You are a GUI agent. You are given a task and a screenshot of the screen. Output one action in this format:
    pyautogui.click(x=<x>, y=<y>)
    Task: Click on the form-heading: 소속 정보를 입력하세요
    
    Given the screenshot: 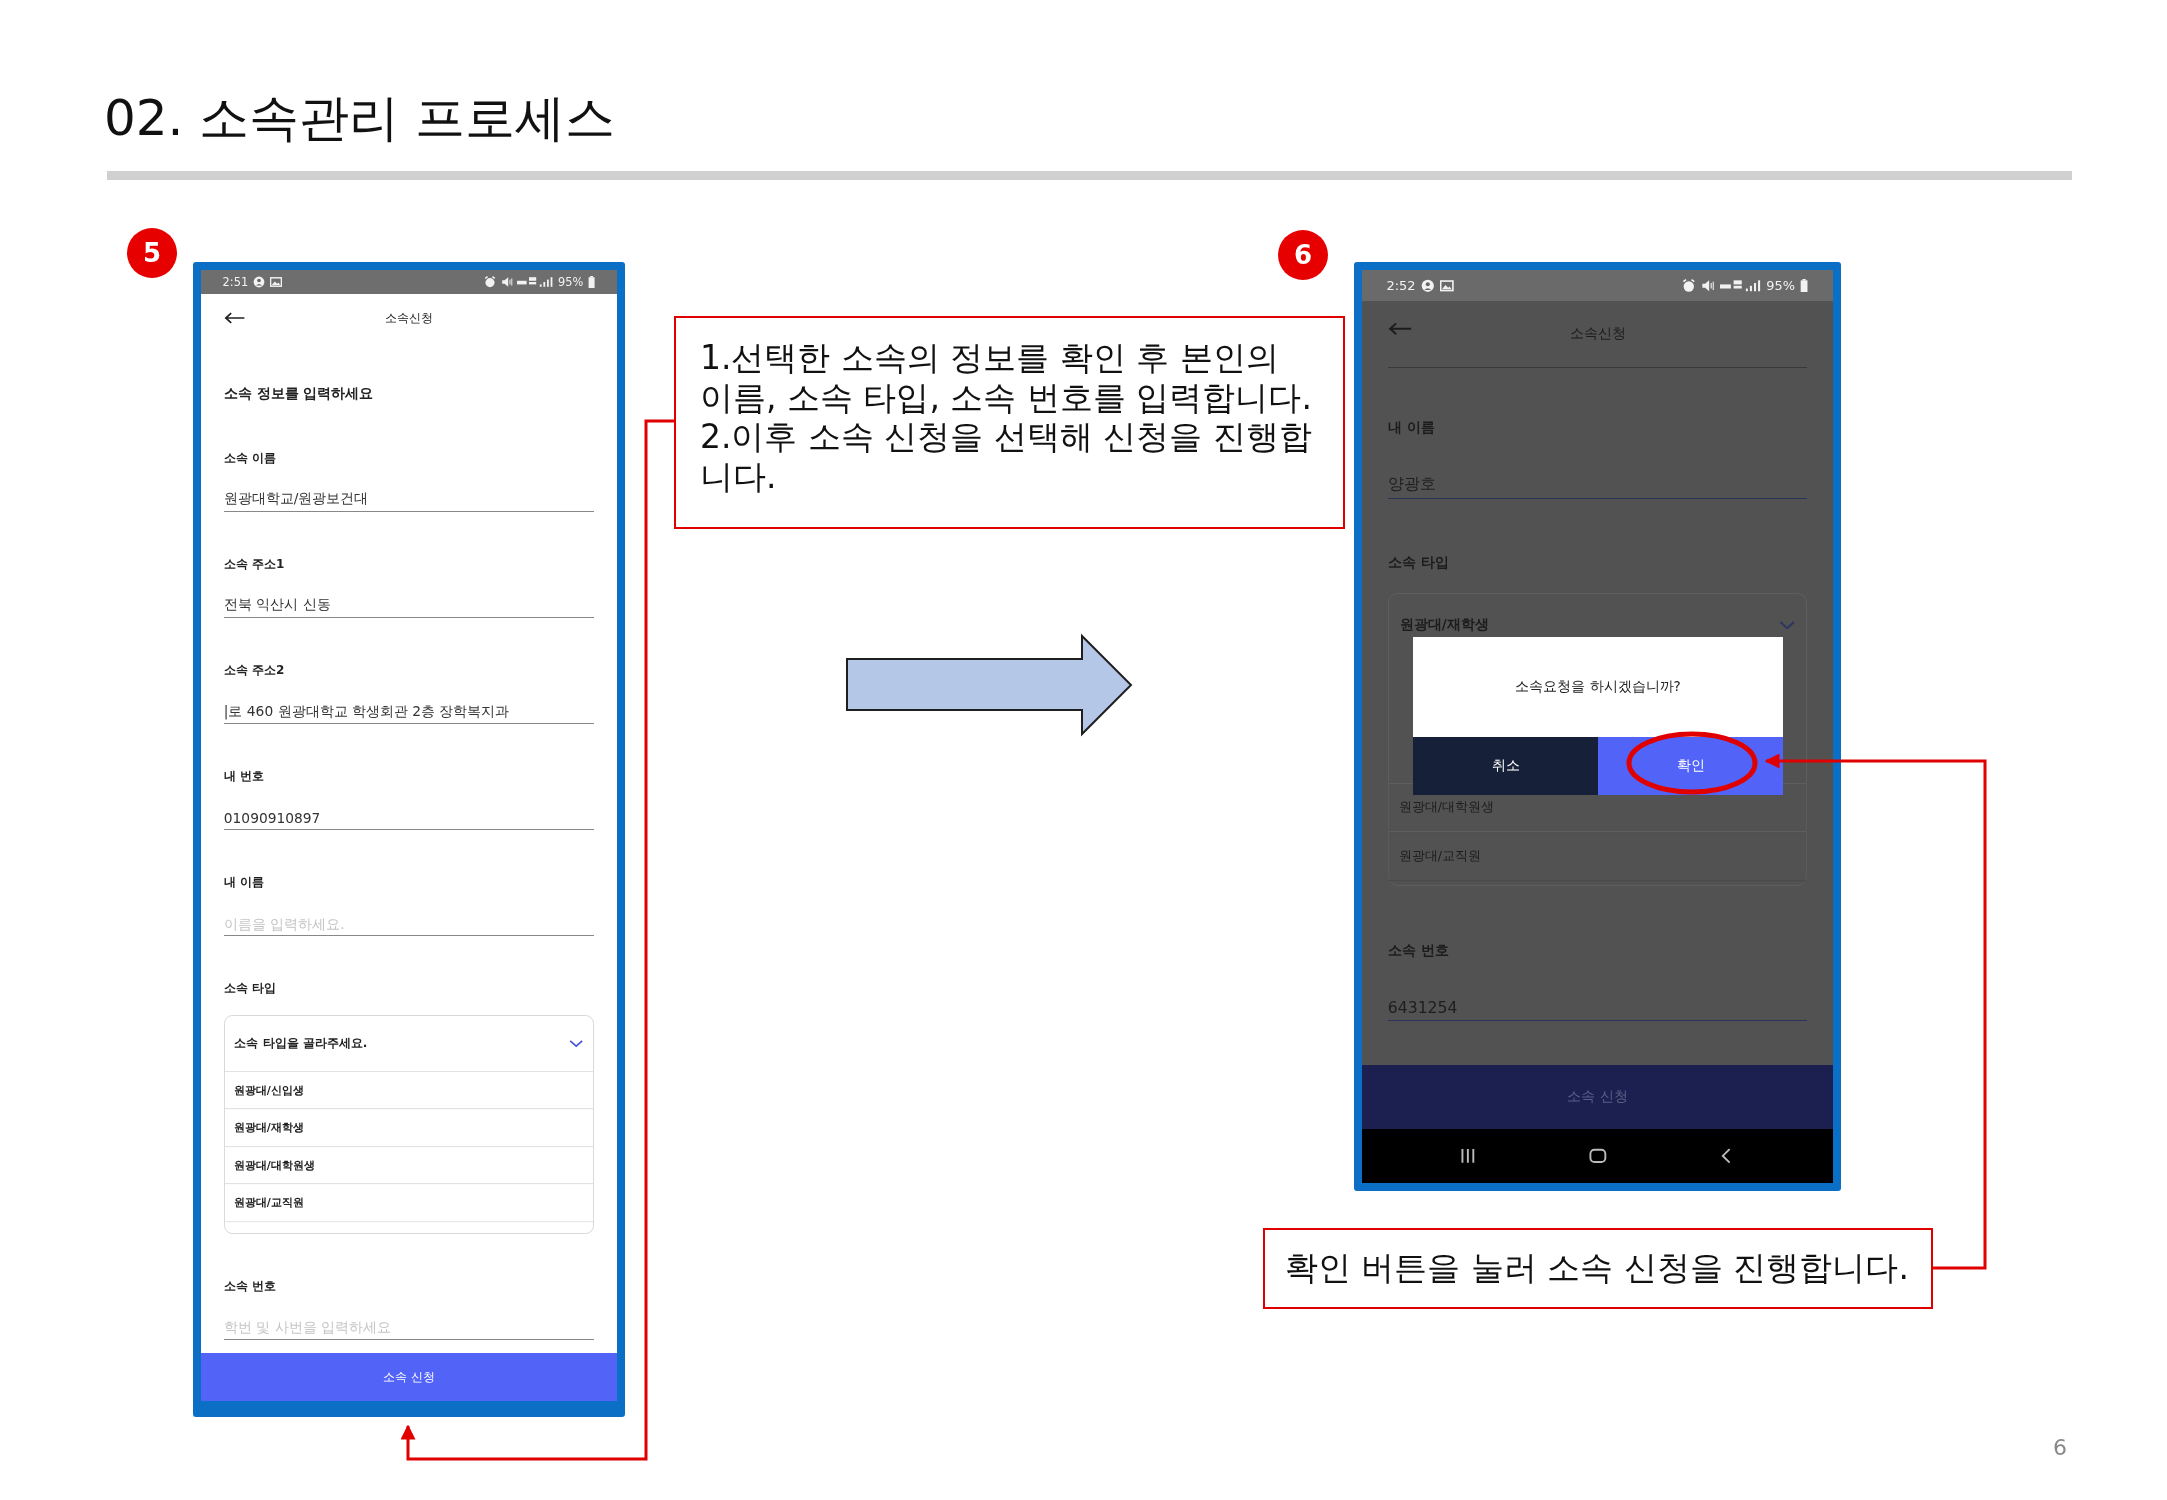 What is the action you would take?
    pyautogui.click(x=299, y=393)
    